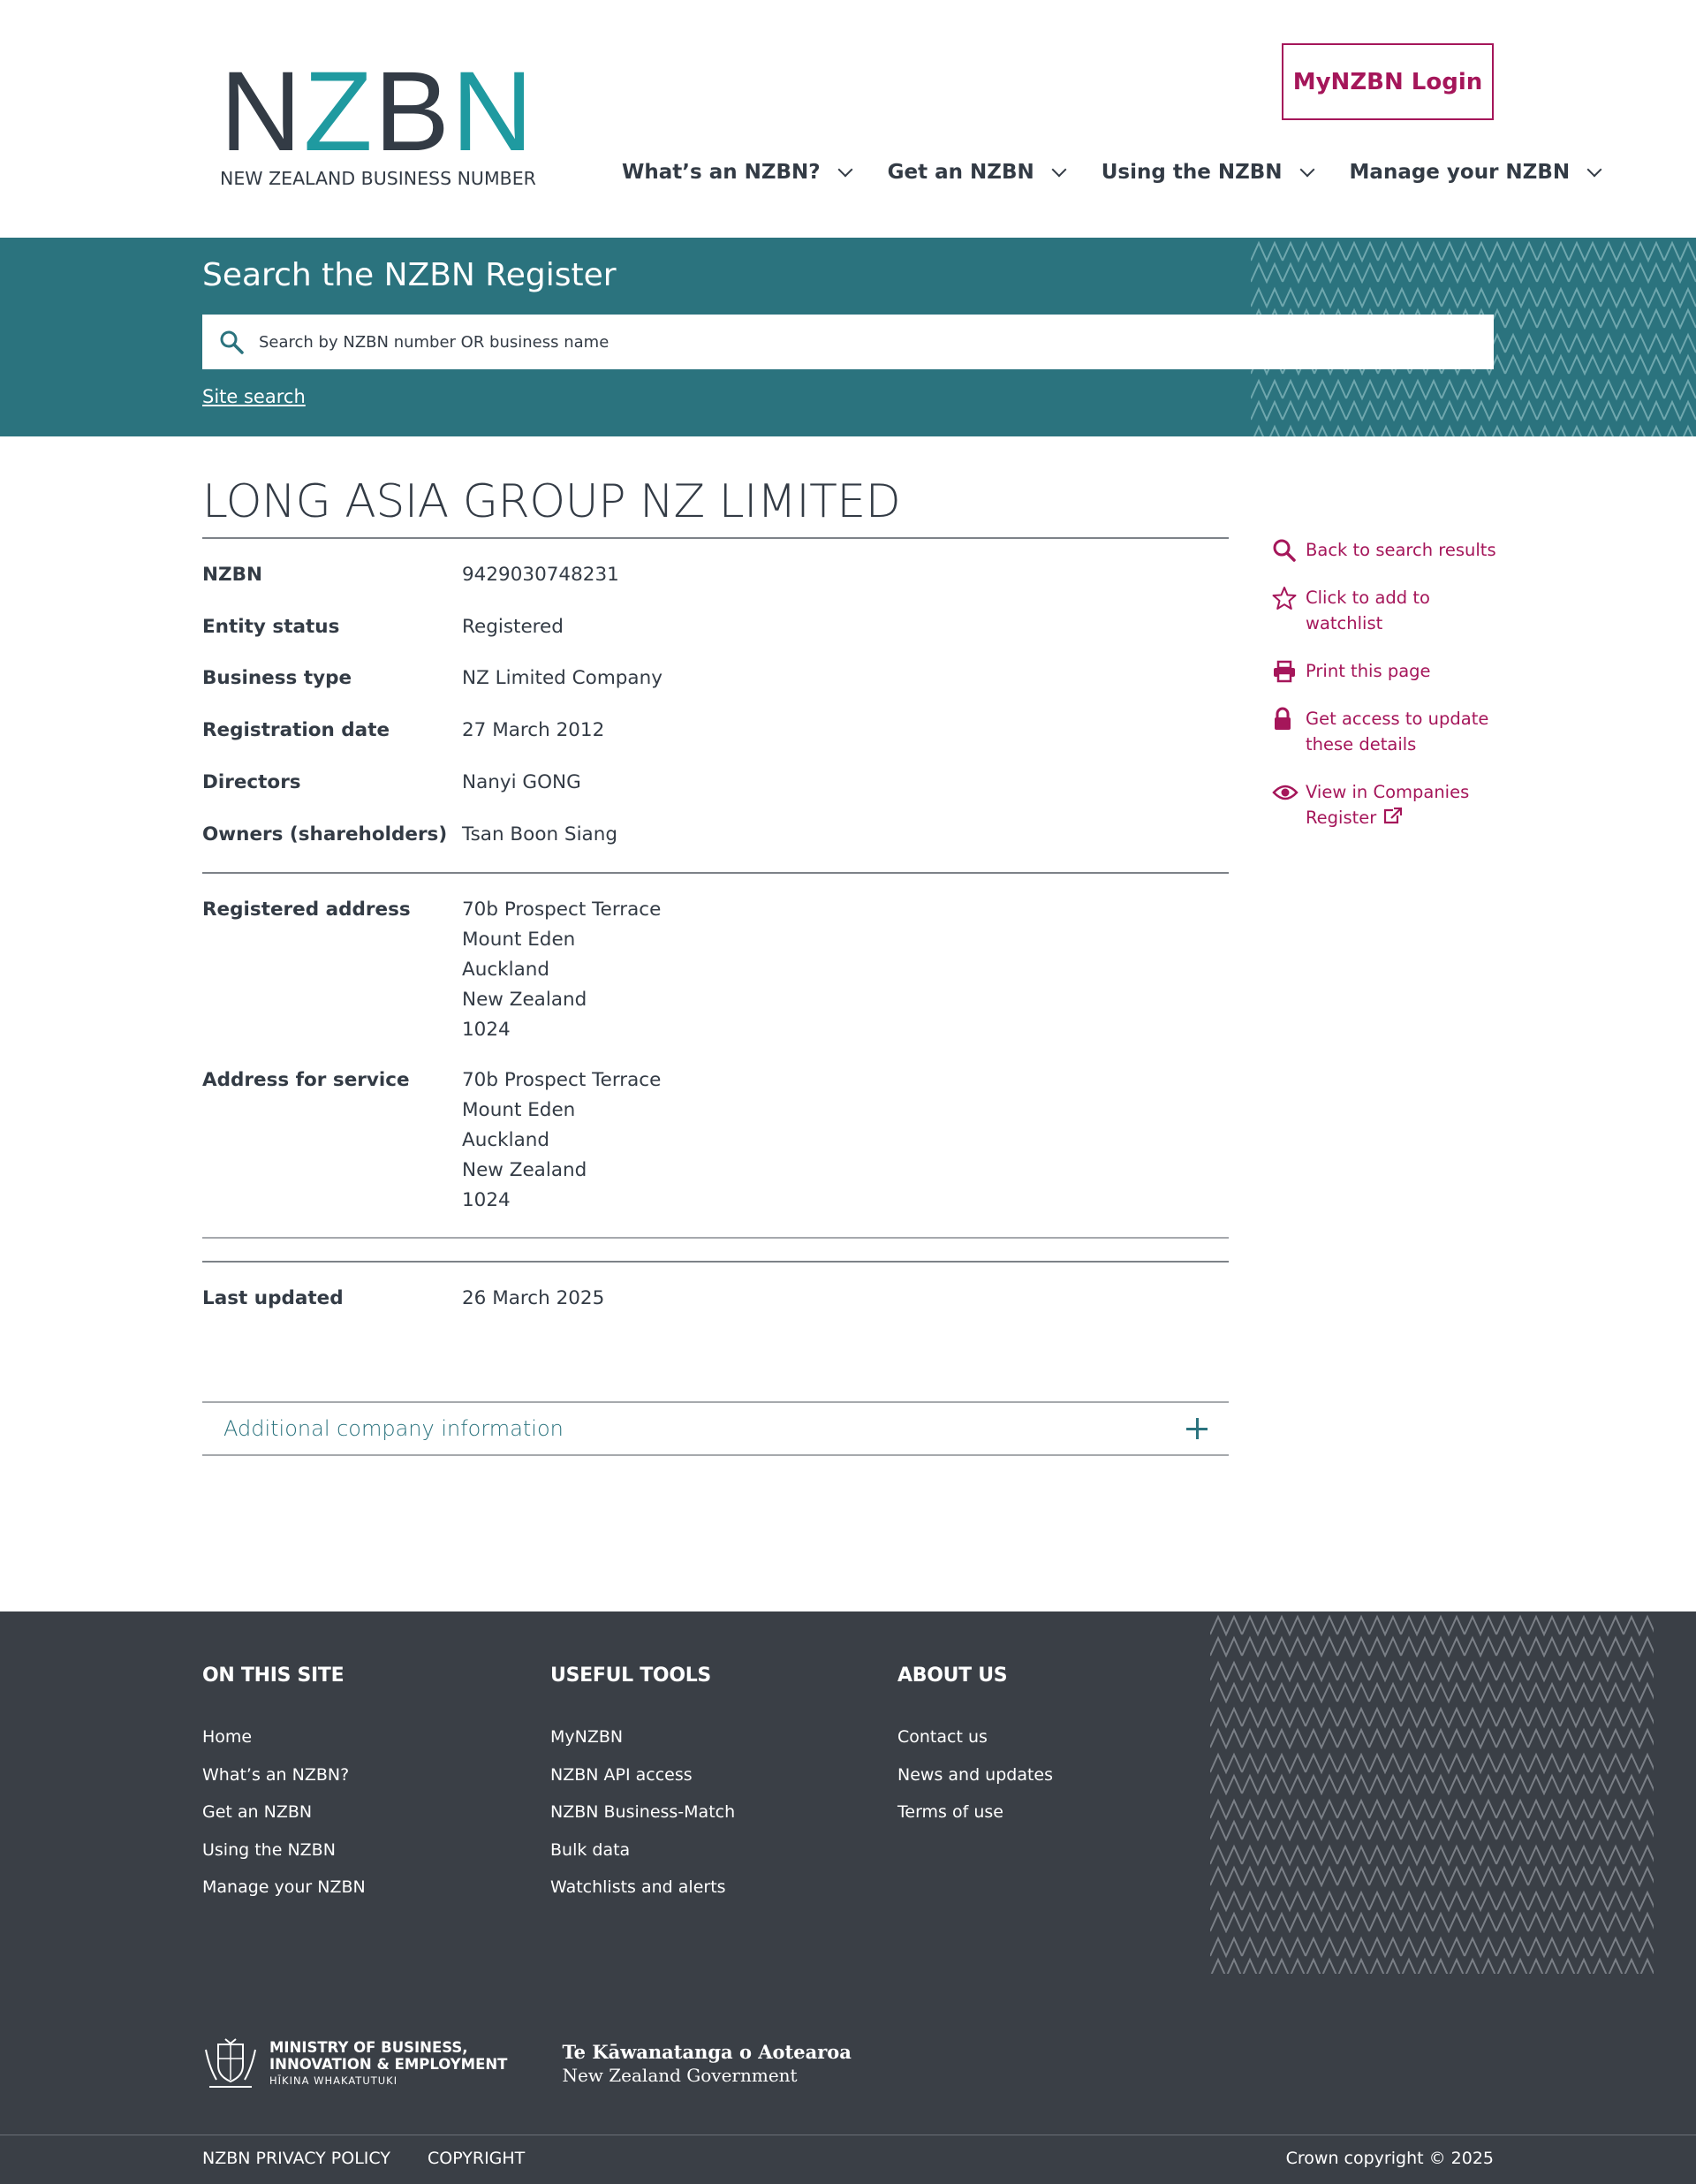  Describe the element at coordinates (412, 112) in the screenshot. I see `logo-letter: B` at that location.